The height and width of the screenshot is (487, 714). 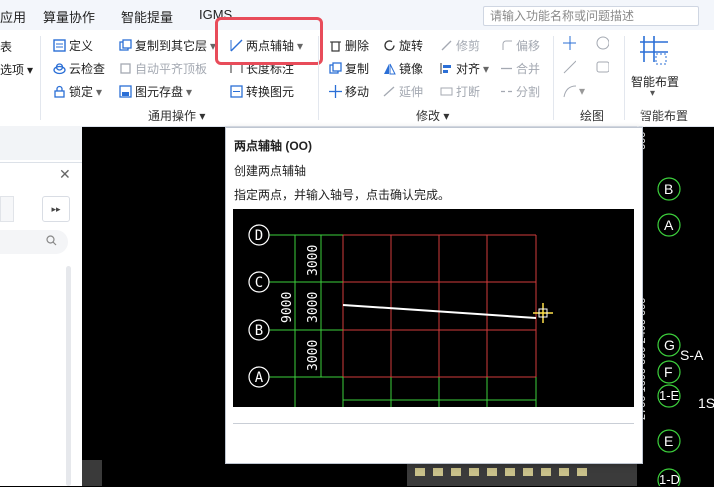 What do you see at coordinates (125, 68) in the screenshot?
I see `roof-align-icon` at bounding box center [125, 68].